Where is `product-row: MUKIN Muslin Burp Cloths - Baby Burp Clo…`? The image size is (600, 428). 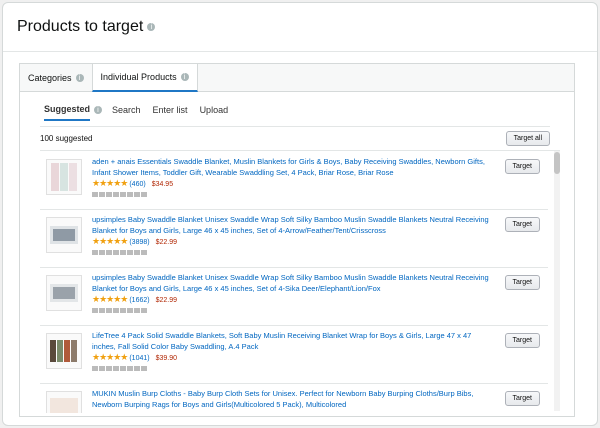
product-row: MUKIN Muslin Burp Cloths - Baby Burp Clo… is located at coordinates (294, 398).